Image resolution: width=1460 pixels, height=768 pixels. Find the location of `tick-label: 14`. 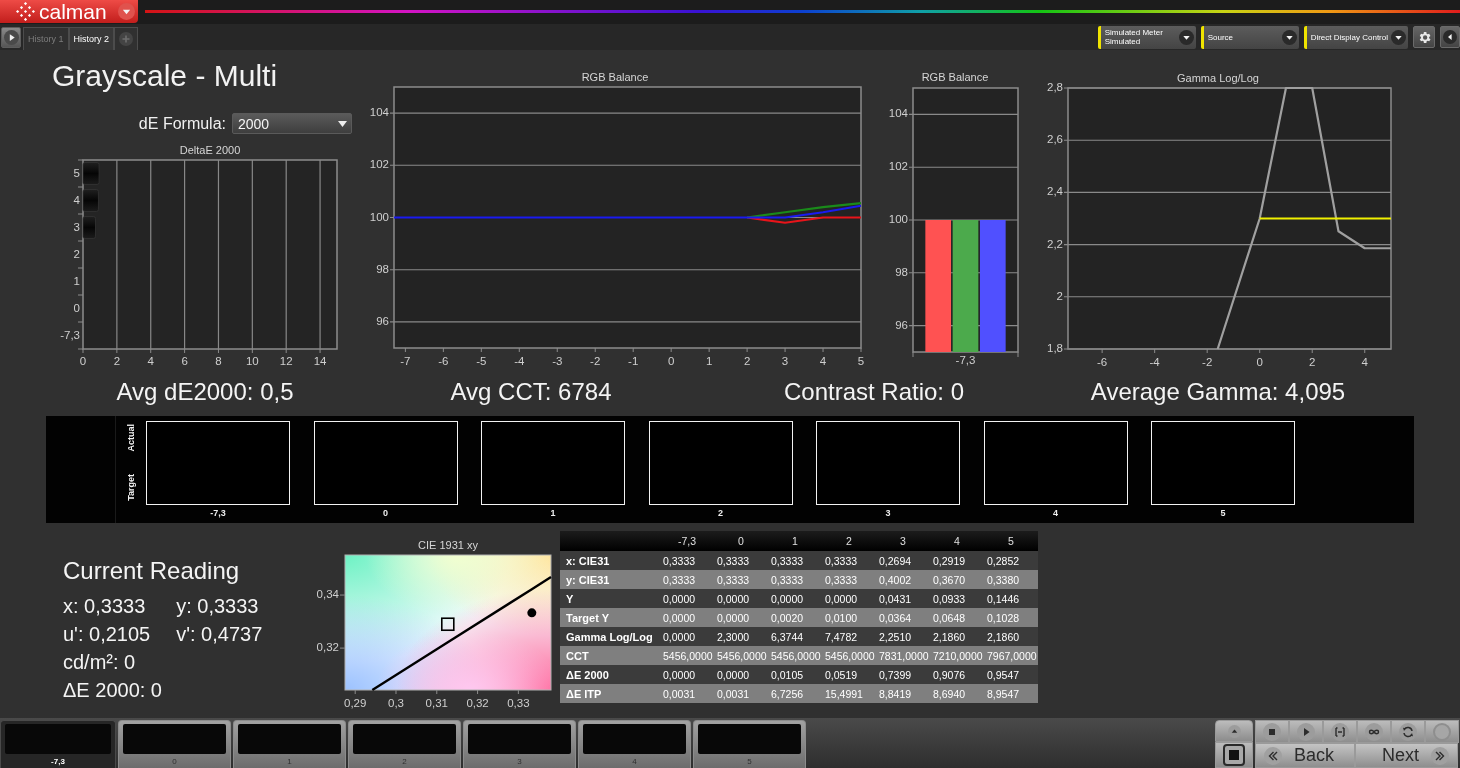

tick-label: 14 is located at coordinates (320, 361).